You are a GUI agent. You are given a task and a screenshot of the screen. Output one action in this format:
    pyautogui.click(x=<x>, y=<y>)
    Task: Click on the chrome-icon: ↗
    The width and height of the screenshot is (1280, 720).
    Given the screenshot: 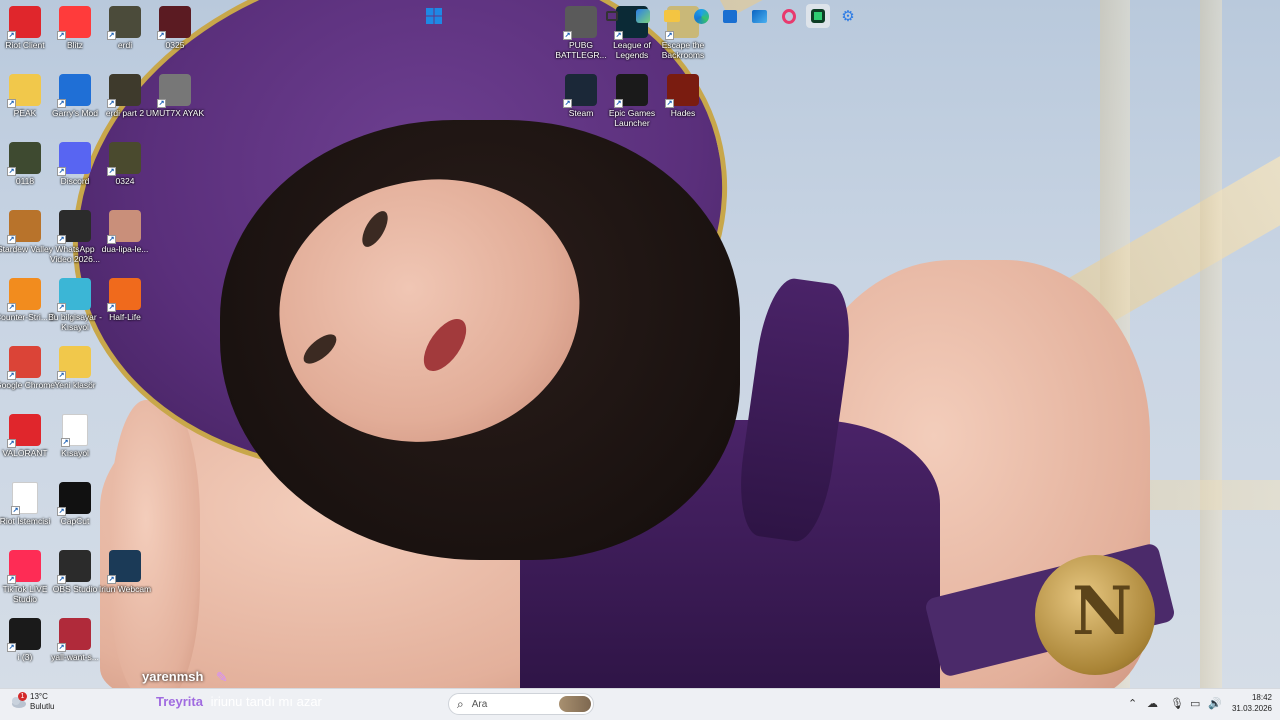 What is the action you would take?
    pyautogui.click(x=24, y=363)
    